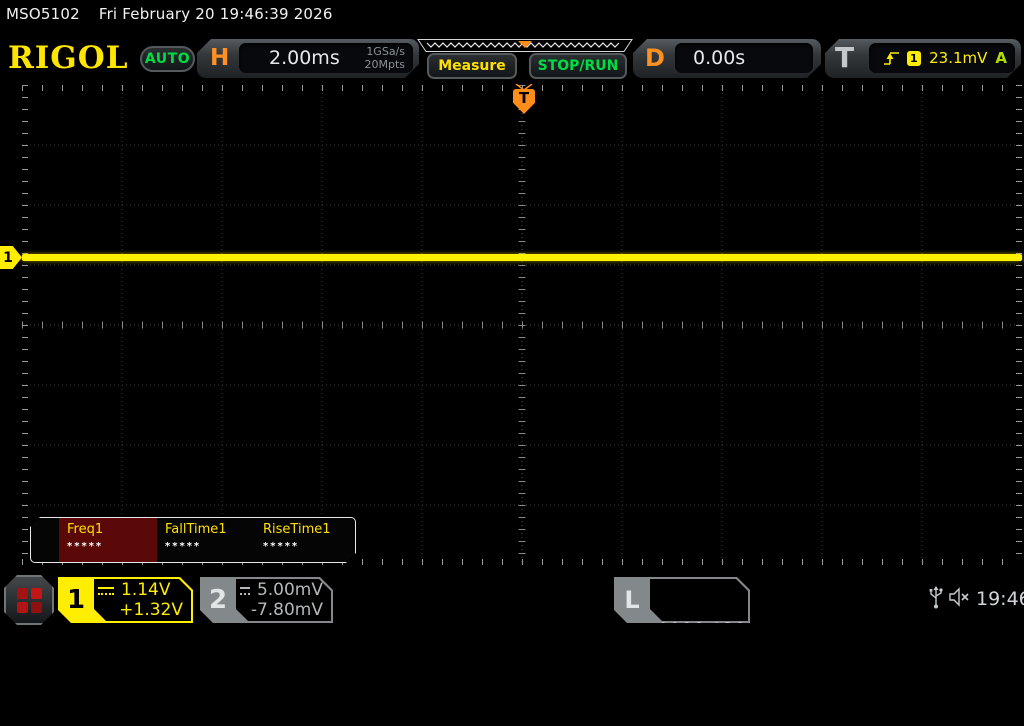 The width and height of the screenshot is (1024, 726). I want to click on measure-button: Measure, so click(472, 66).